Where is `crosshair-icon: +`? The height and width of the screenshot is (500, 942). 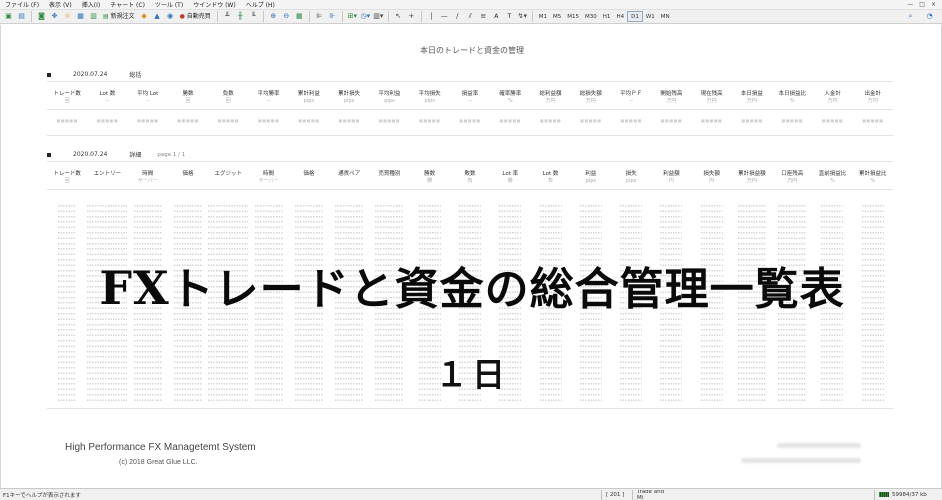 crosshair-icon: + is located at coordinates (411, 16).